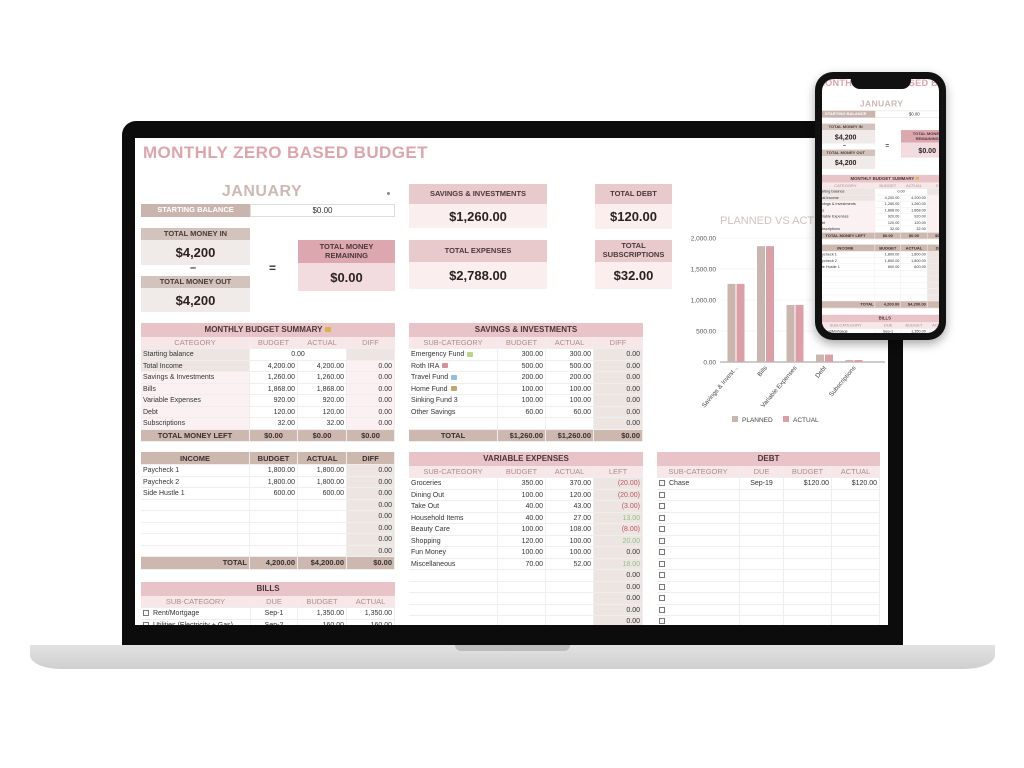 The width and height of the screenshot is (1024, 768). Describe the element at coordinates (195, 481) in the screenshot. I see `sub-category-cell: Paycheck 2` at that location.